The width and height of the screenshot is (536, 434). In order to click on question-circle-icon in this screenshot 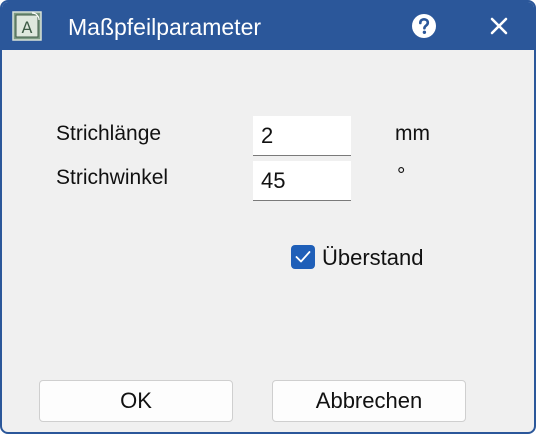, I will do `click(424, 26)`.